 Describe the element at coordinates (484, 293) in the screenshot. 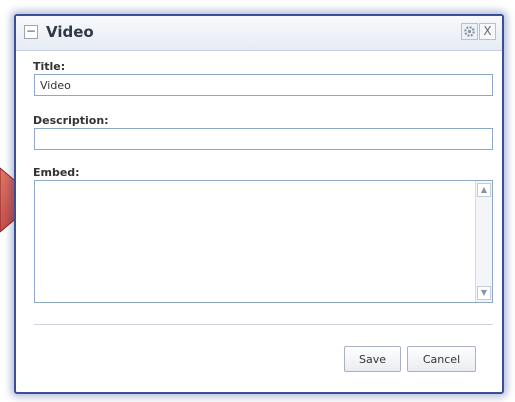

I see `scroll-down-icon: ▼` at that location.